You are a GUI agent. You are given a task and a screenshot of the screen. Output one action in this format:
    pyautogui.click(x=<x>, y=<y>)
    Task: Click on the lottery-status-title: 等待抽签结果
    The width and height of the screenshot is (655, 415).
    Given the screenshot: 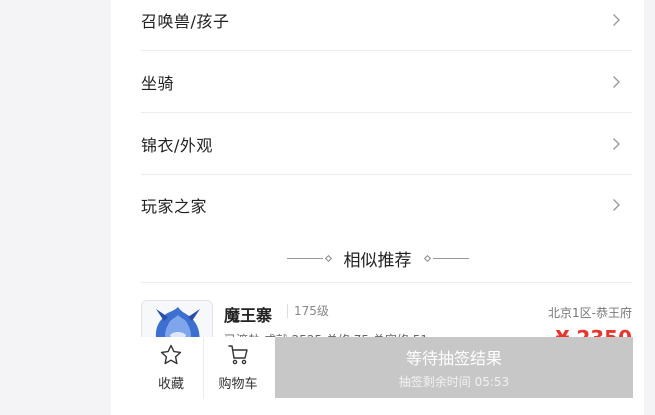 What is the action you would take?
    pyautogui.click(x=453, y=358)
    